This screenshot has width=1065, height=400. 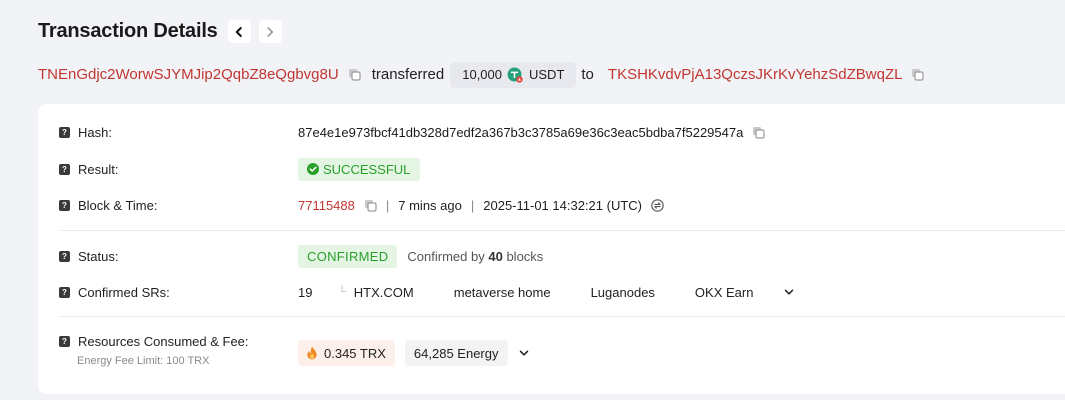 What do you see at coordinates (408, 74) in the screenshot?
I see `transferred-text: transferred` at bounding box center [408, 74].